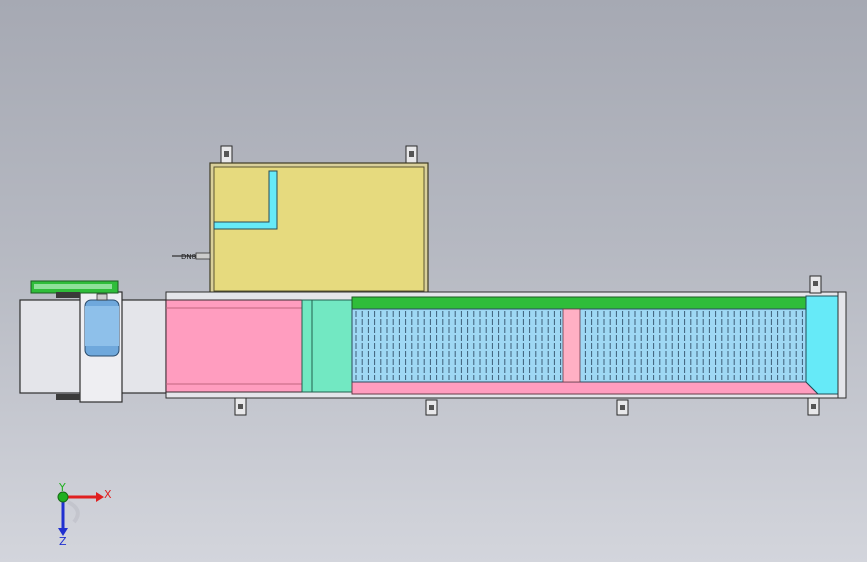 The height and width of the screenshot is (562, 867). What do you see at coordinates (108, 494) in the screenshot?
I see `x-axis-label: X` at bounding box center [108, 494].